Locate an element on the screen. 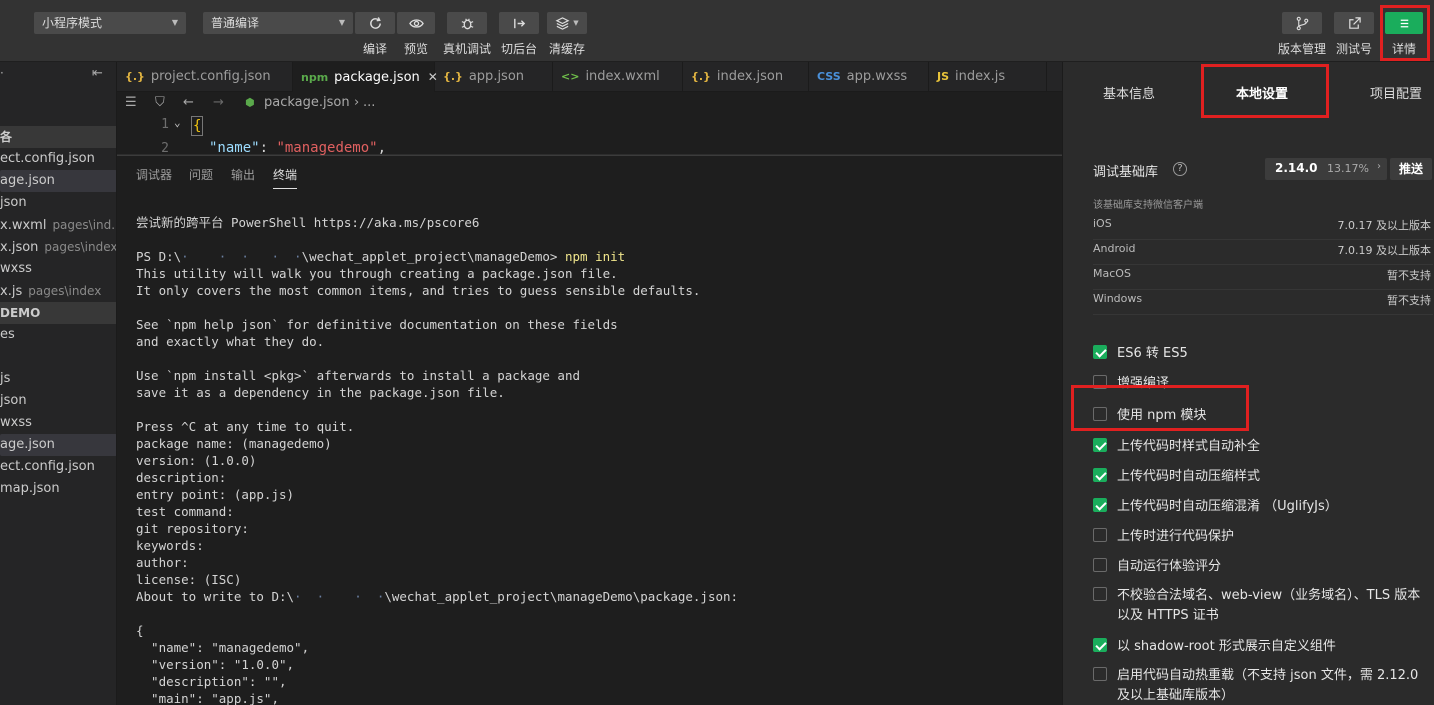 The image size is (1434, 705). details-tab-basic-info: 基本信息 is located at coordinates (1129, 92).